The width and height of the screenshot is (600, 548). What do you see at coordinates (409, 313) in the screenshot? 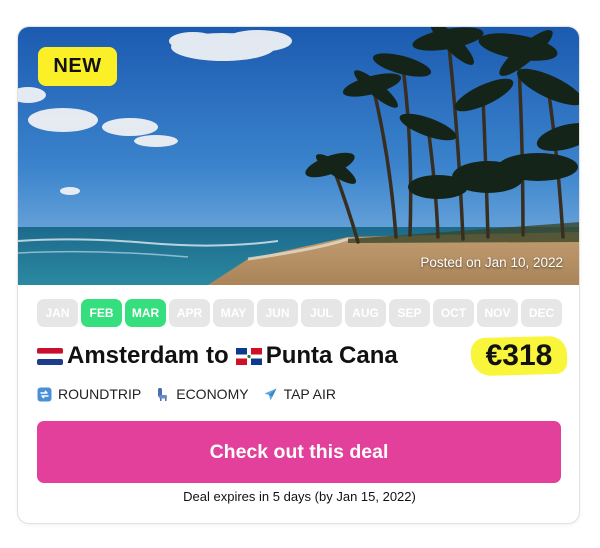
I see `month-sep: SEP` at bounding box center [409, 313].